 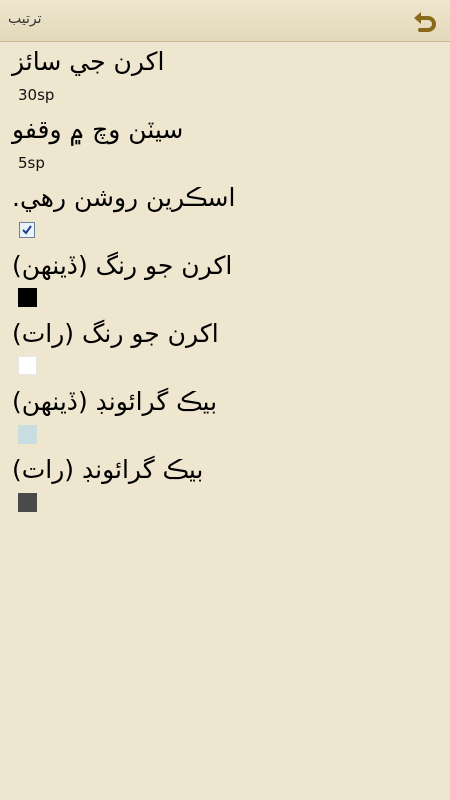 I want to click on setting-label: سيٽن وچ ۾ وقفو, so click(x=98, y=129).